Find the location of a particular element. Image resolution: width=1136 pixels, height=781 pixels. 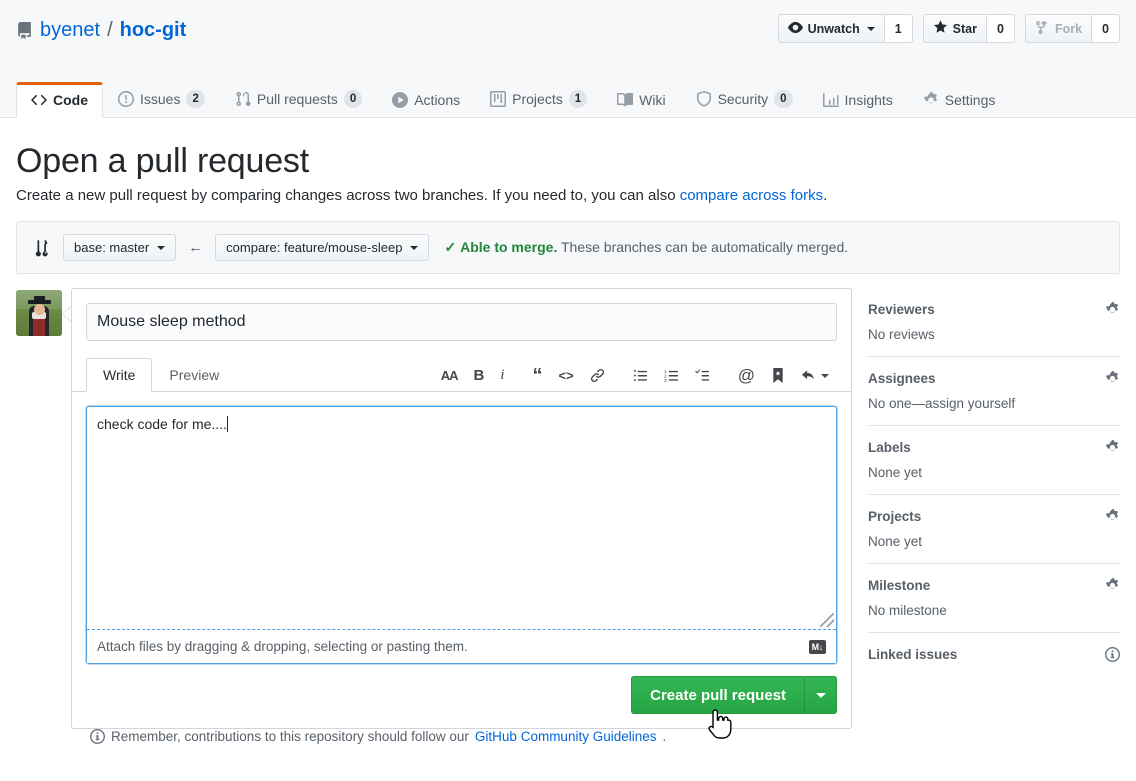

mention-icon: @ is located at coordinates (746, 375).